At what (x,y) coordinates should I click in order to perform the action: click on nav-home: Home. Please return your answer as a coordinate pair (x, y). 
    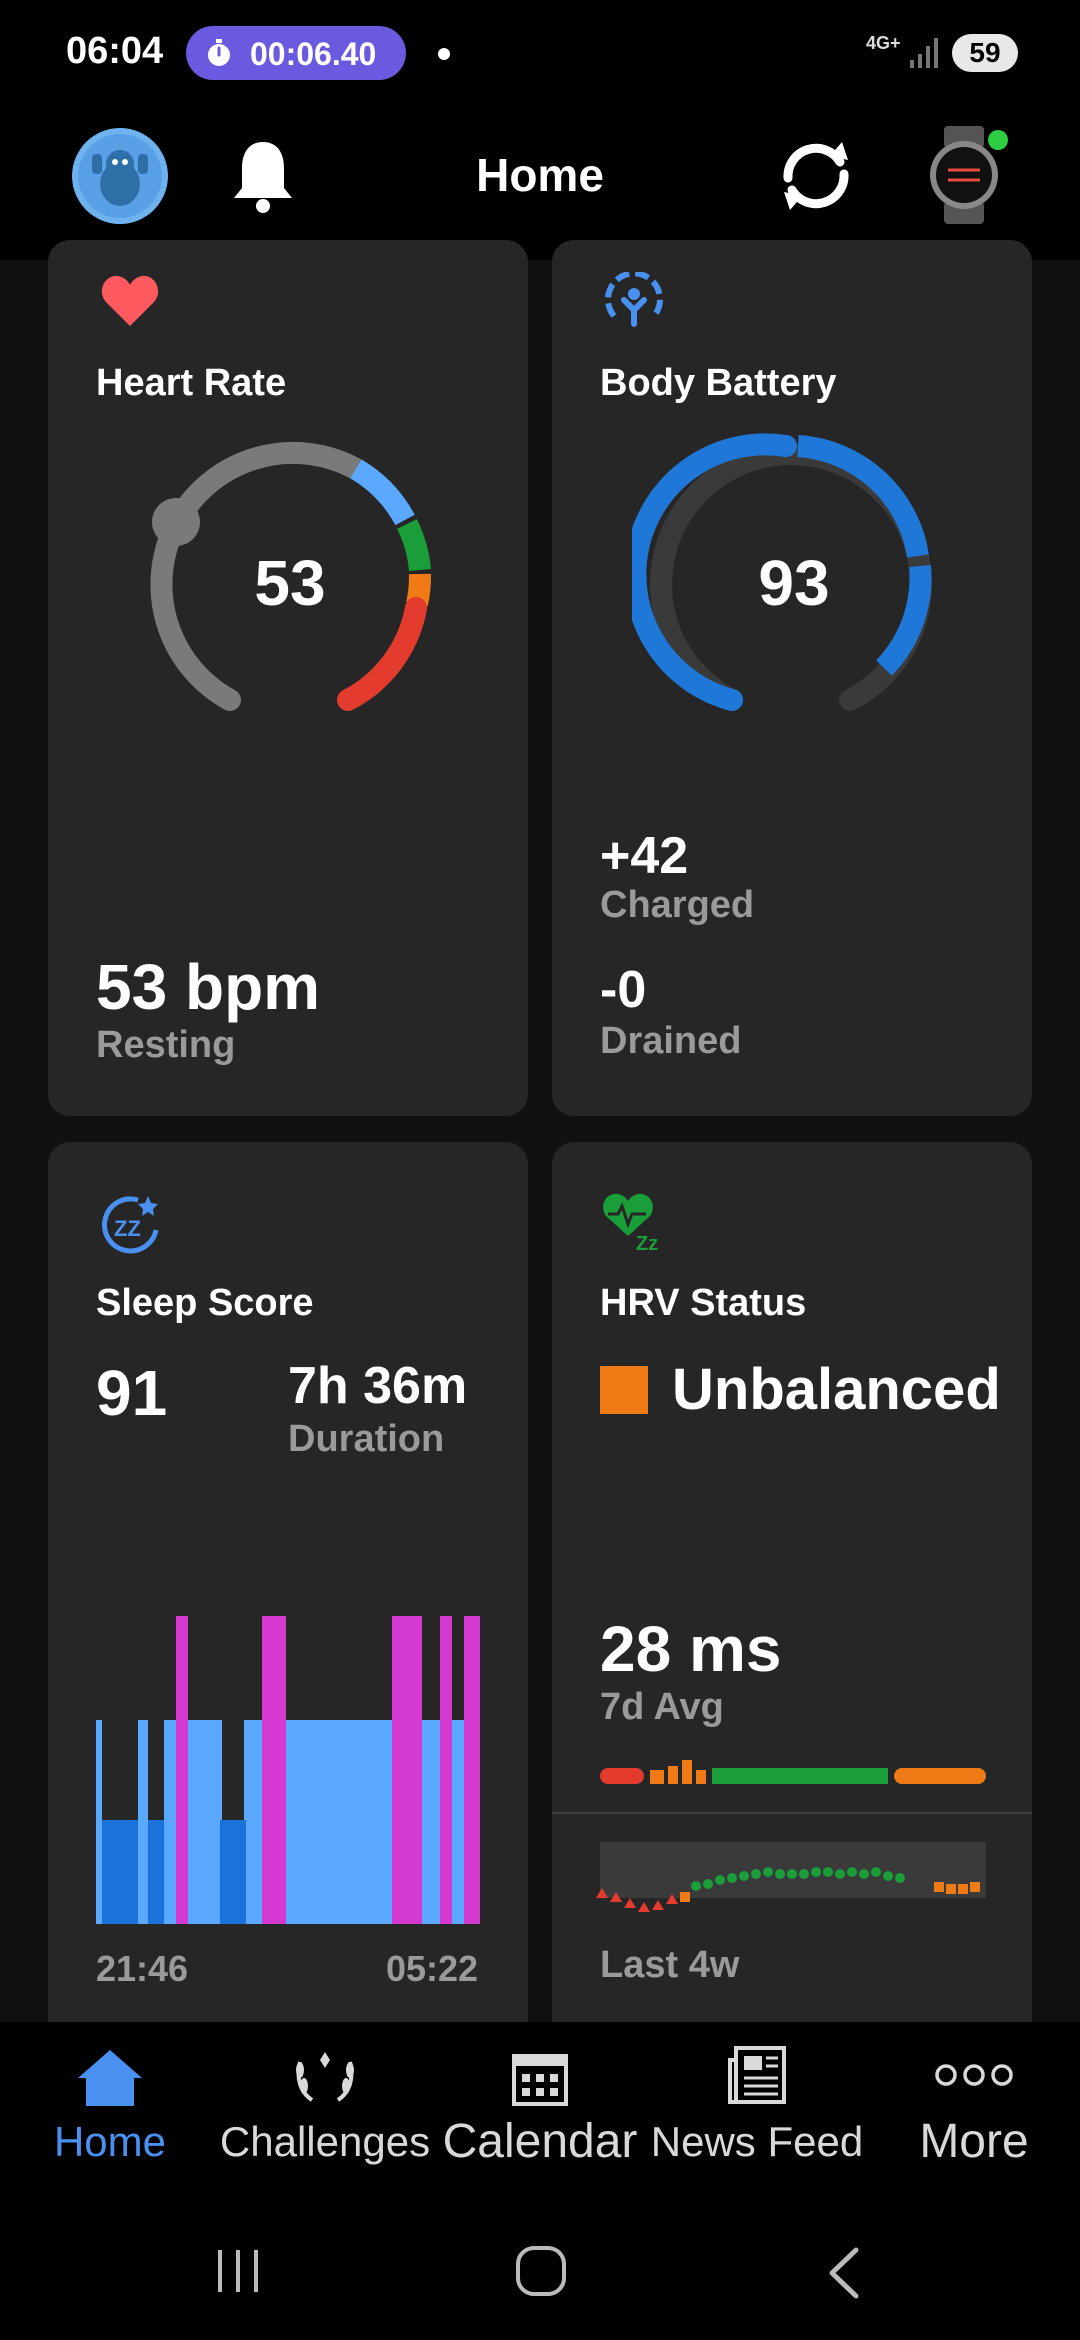
    Looking at the image, I should click on (110, 2115).